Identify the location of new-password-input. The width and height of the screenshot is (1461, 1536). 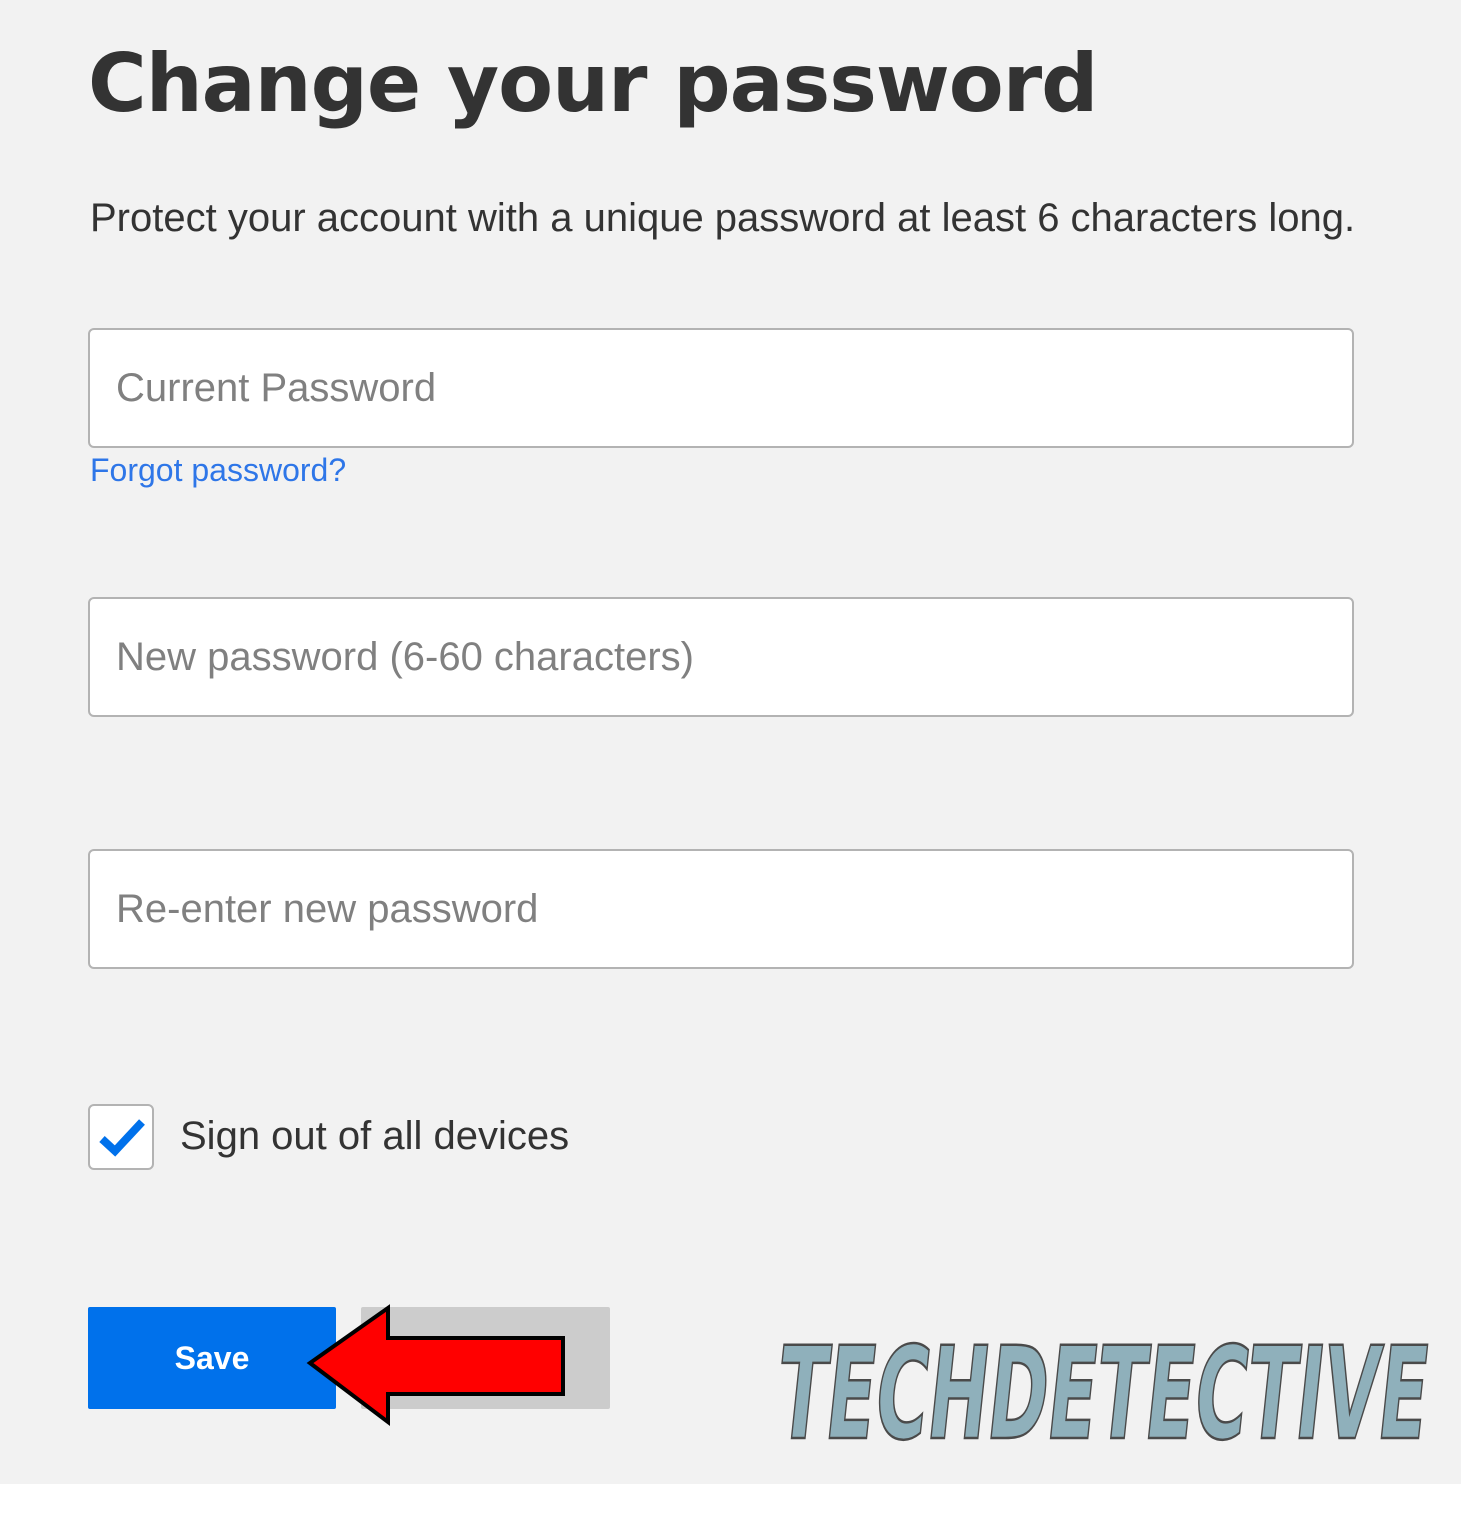
(721, 657).